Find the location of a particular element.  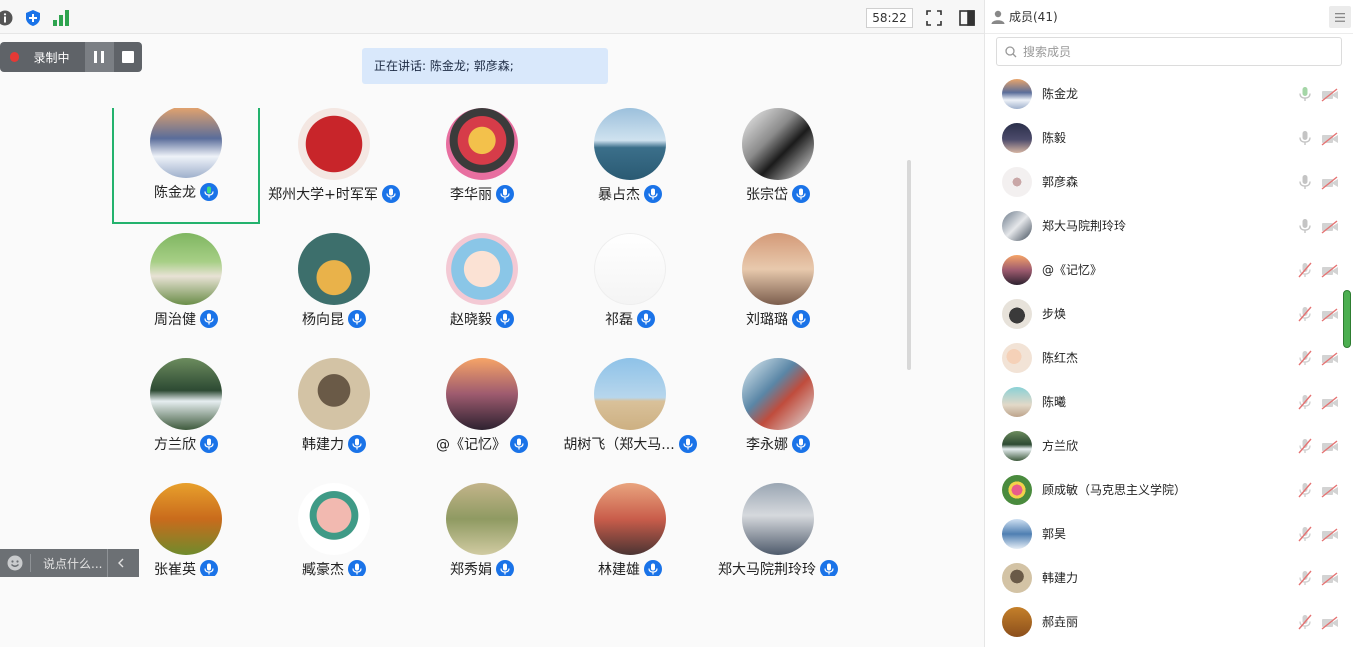

participant-name-line: 周治健 is located at coordinates (186, 319).